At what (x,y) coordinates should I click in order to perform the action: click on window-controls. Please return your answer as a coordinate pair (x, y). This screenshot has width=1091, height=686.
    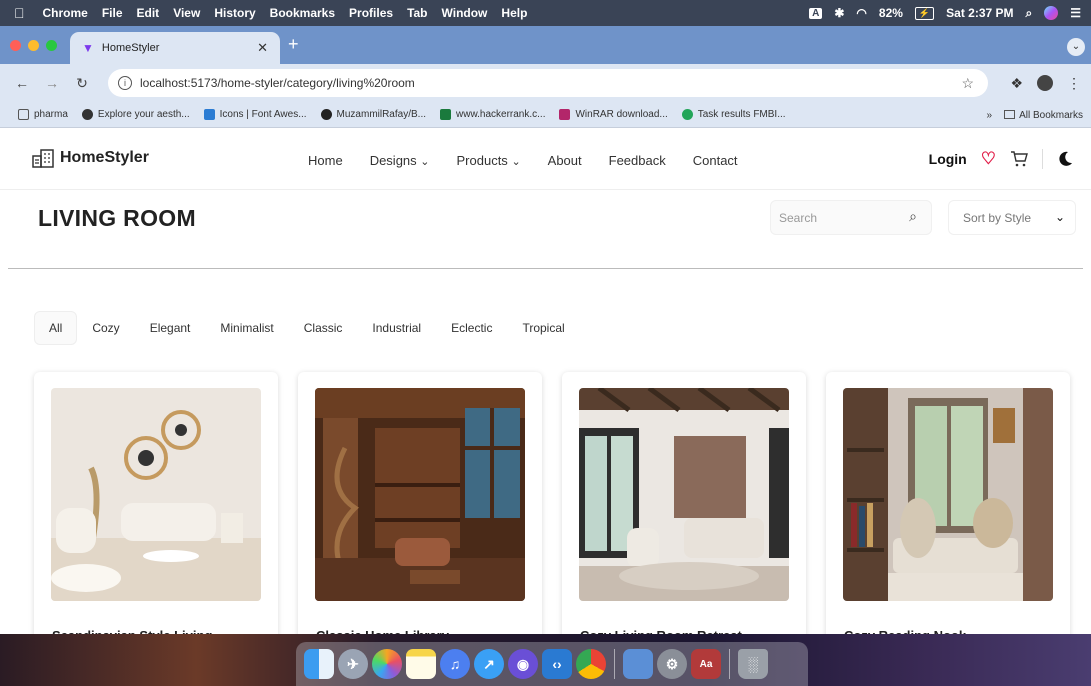
    Looking at the image, I should click on (33, 45).